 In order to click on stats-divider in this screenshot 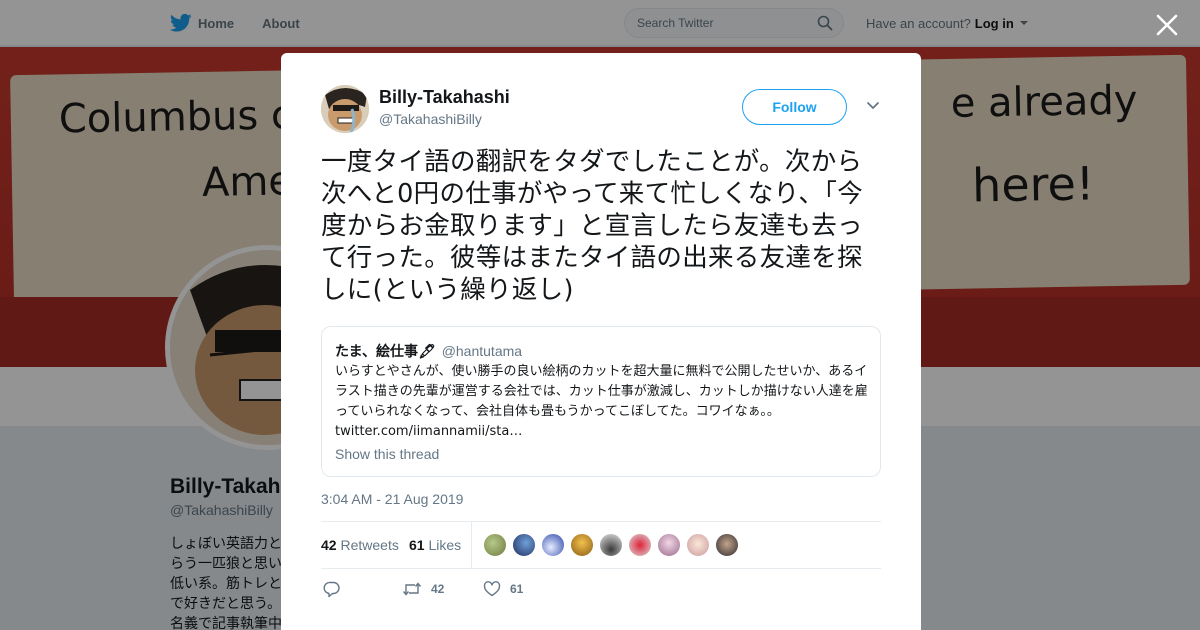, I will do `click(471, 545)`.